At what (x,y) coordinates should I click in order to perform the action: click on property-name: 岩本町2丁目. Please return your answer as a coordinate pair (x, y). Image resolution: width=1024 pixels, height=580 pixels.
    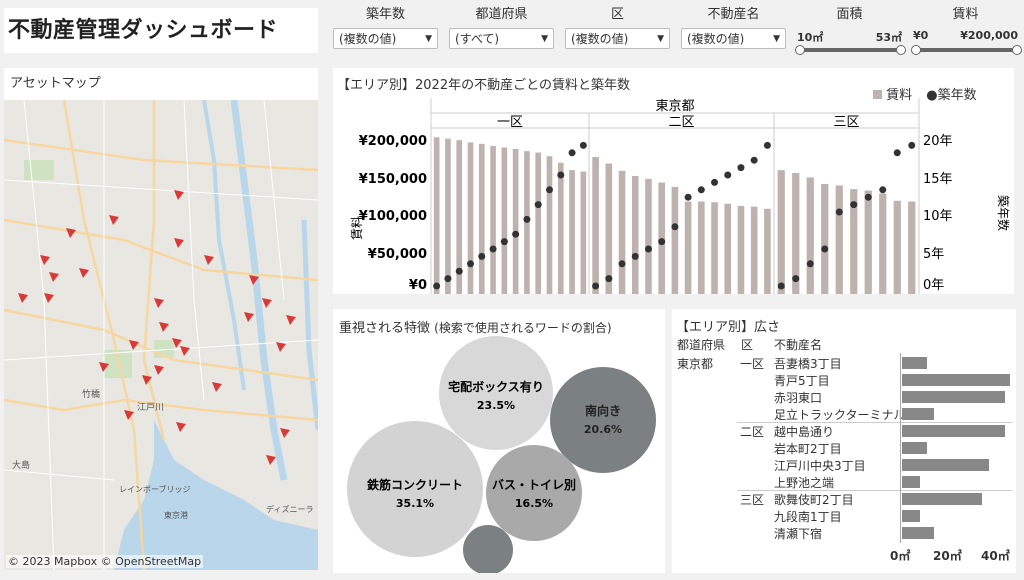
    Looking at the image, I should click on (808, 448).